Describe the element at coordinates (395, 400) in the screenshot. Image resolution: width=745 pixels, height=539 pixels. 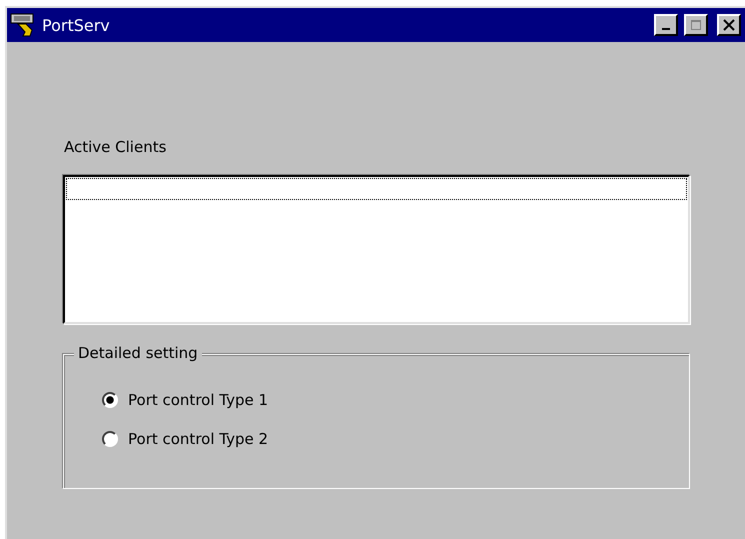
I see `radio-option: Port control Type 1` at that location.